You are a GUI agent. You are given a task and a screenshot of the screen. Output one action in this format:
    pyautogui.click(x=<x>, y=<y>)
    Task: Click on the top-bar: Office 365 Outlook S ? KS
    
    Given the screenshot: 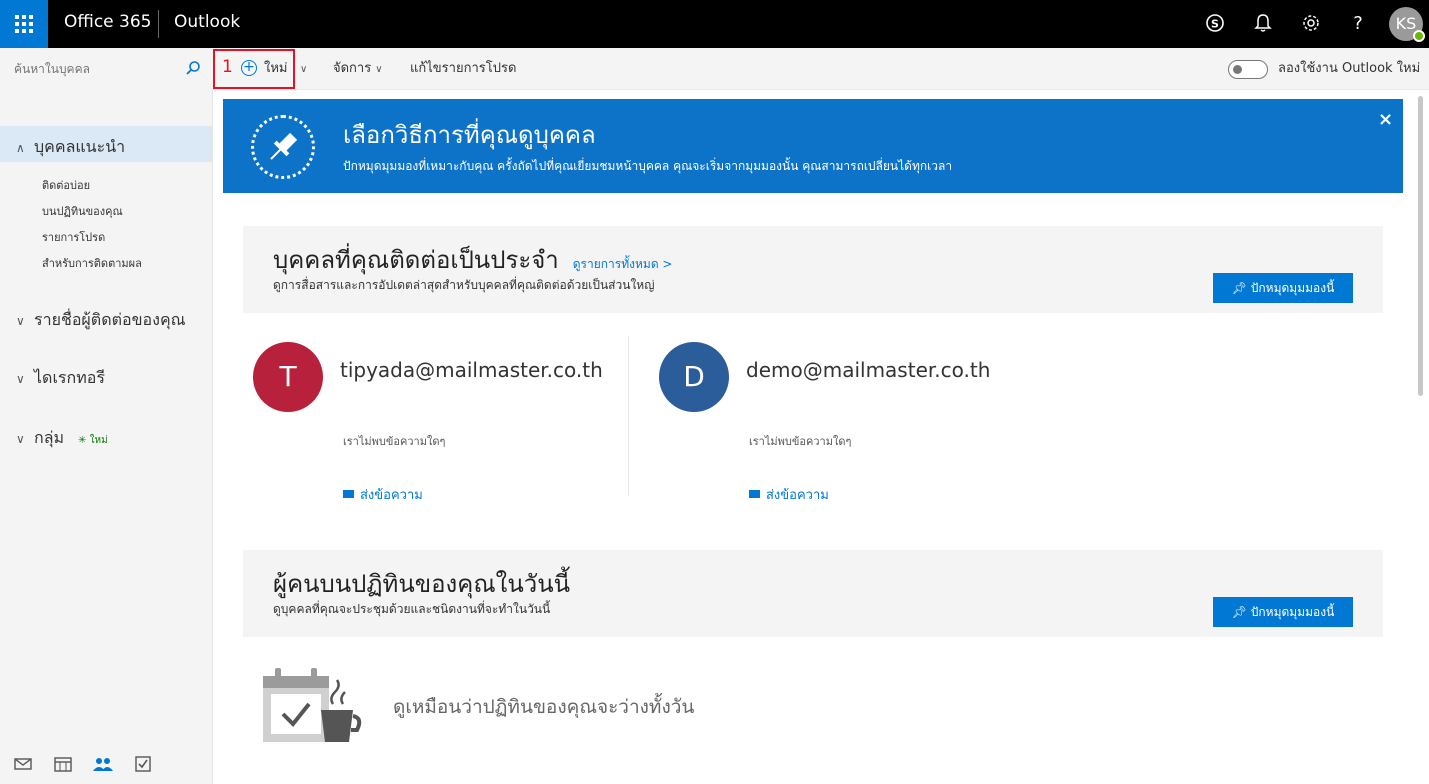 What is the action you would take?
    pyautogui.click(x=714, y=24)
    